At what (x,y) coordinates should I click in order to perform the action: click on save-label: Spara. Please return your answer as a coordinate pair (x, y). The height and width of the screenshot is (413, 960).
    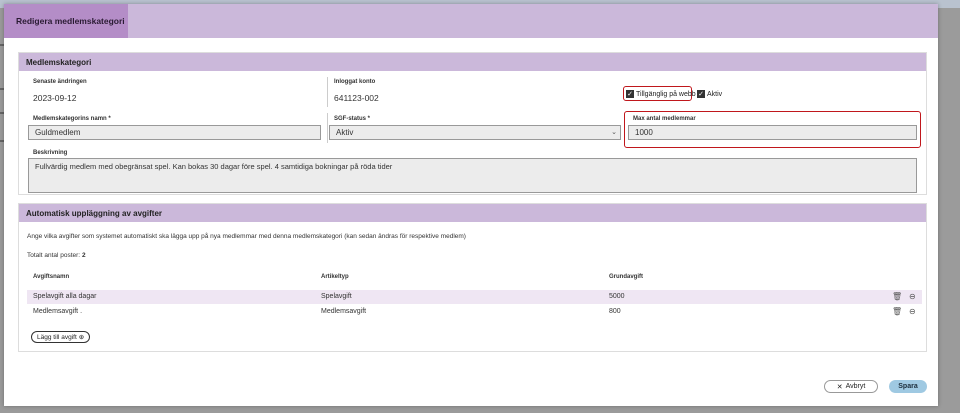
    Looking at the image, I should click on (908, 386).